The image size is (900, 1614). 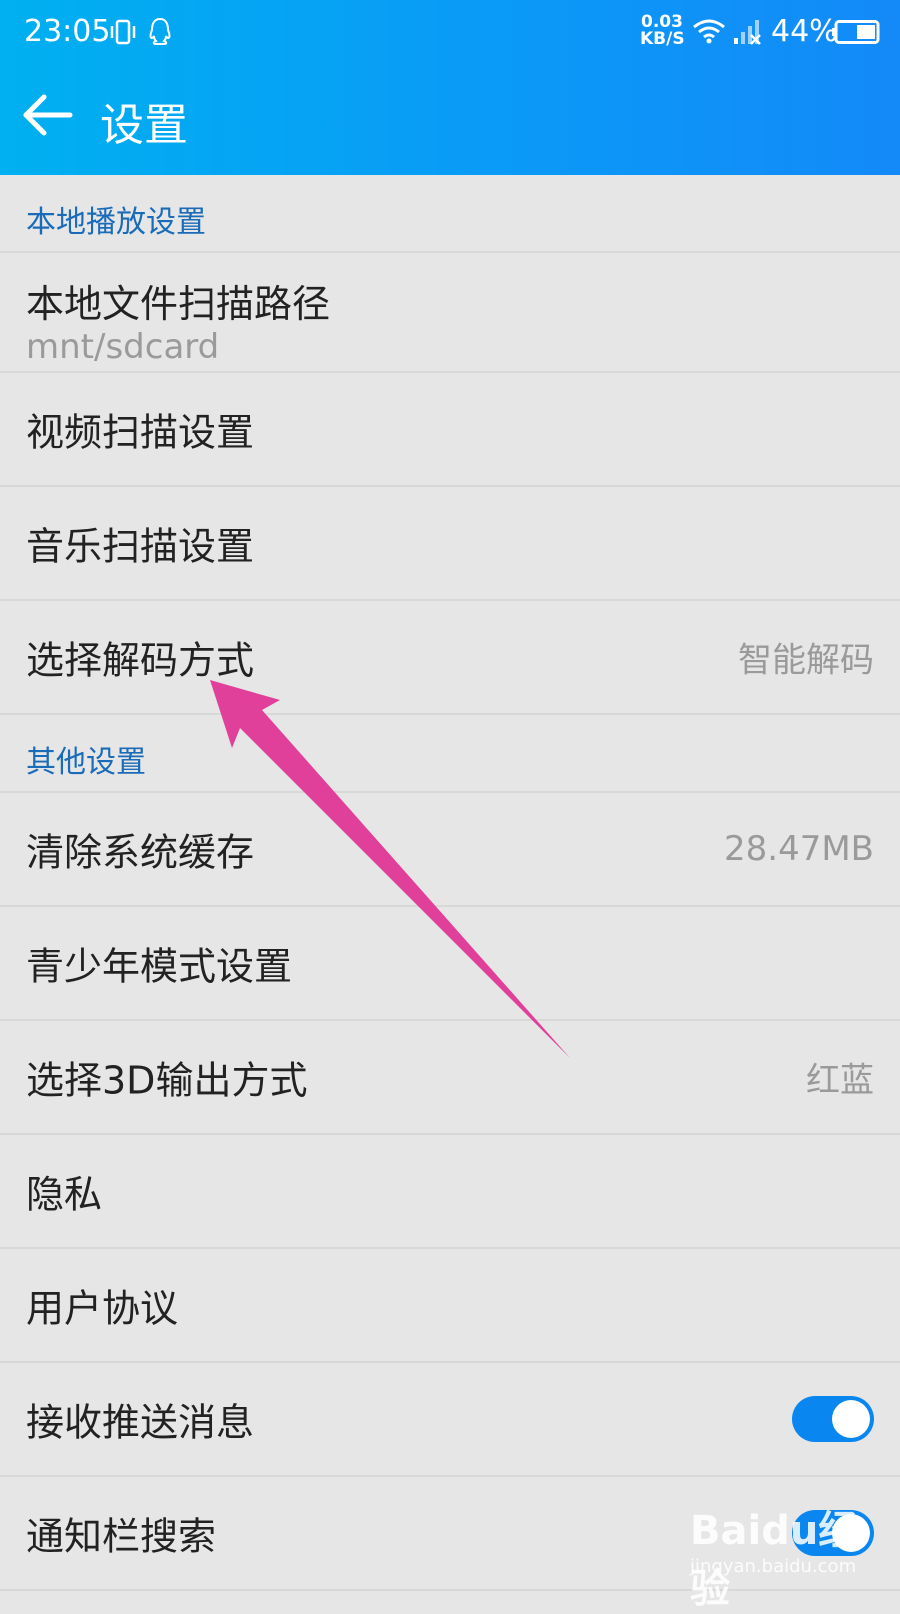 I want to click on signal-icon, so click(x=747, y=32).